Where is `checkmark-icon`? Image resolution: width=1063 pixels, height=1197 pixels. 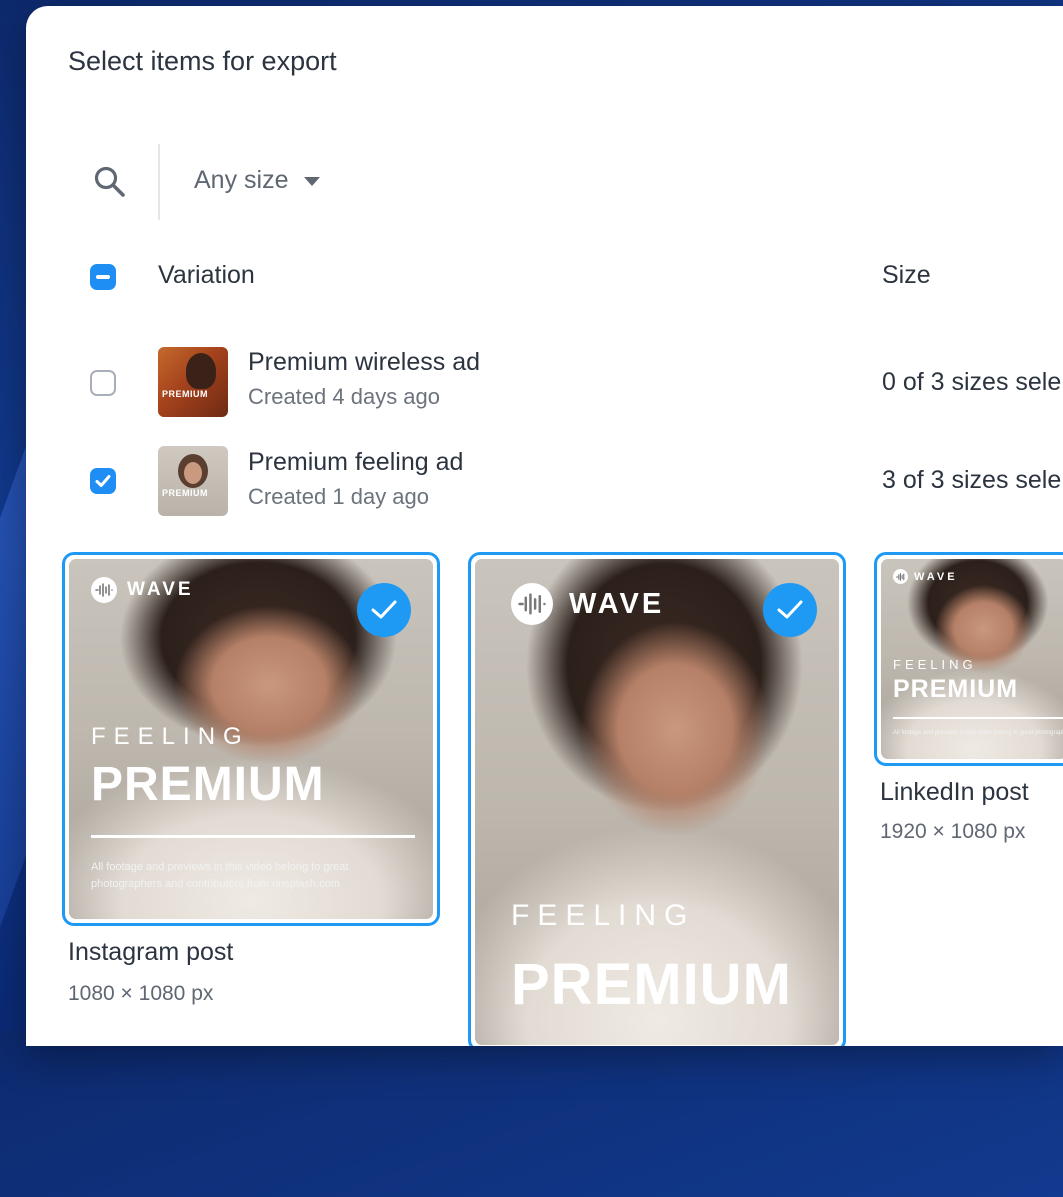 checkmark-icon is located at coordinates (103, 481).